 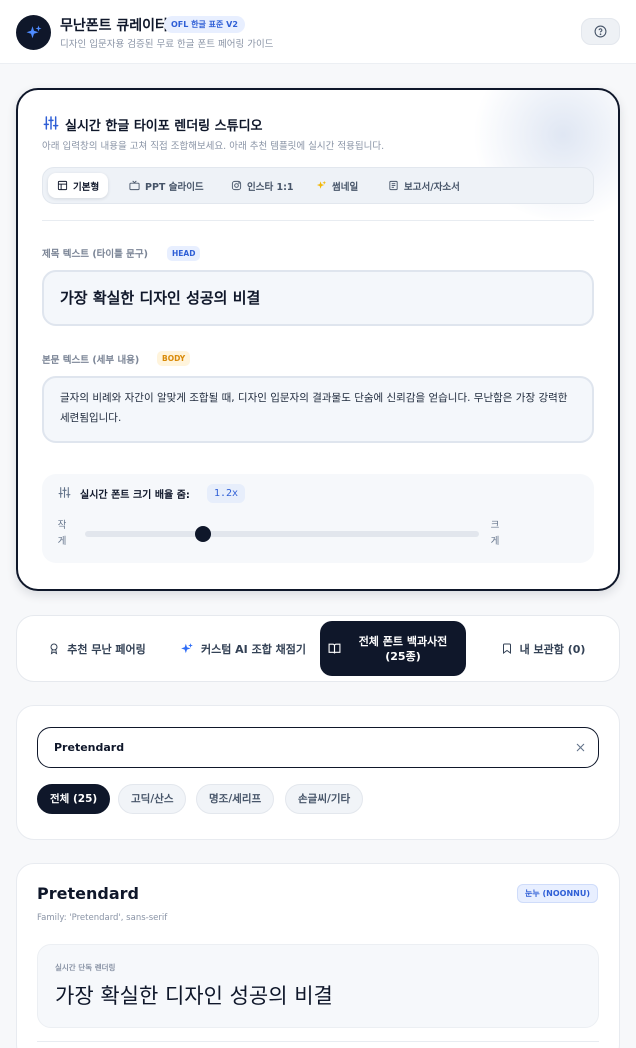 I want to click on preview-text: 가장 확실한 디자인 성공의 비결, so click(x=194, y=996).